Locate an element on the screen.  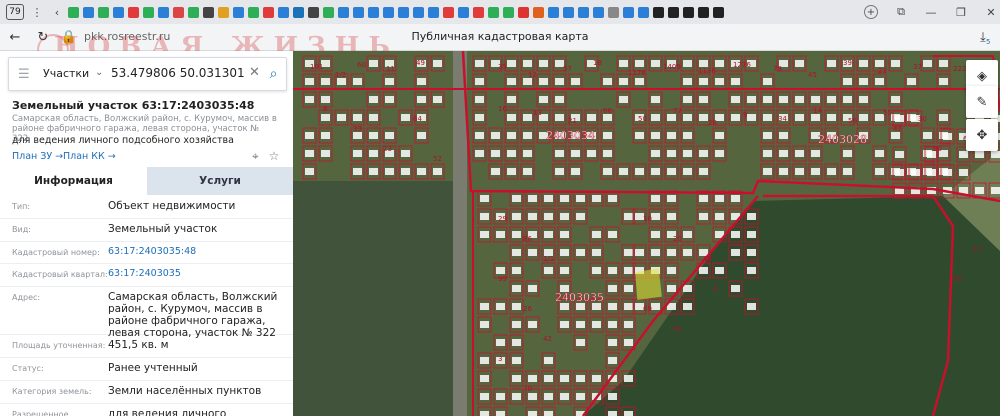
hamburger-menu-icon: ☰ is located at coordinates (24, 74).